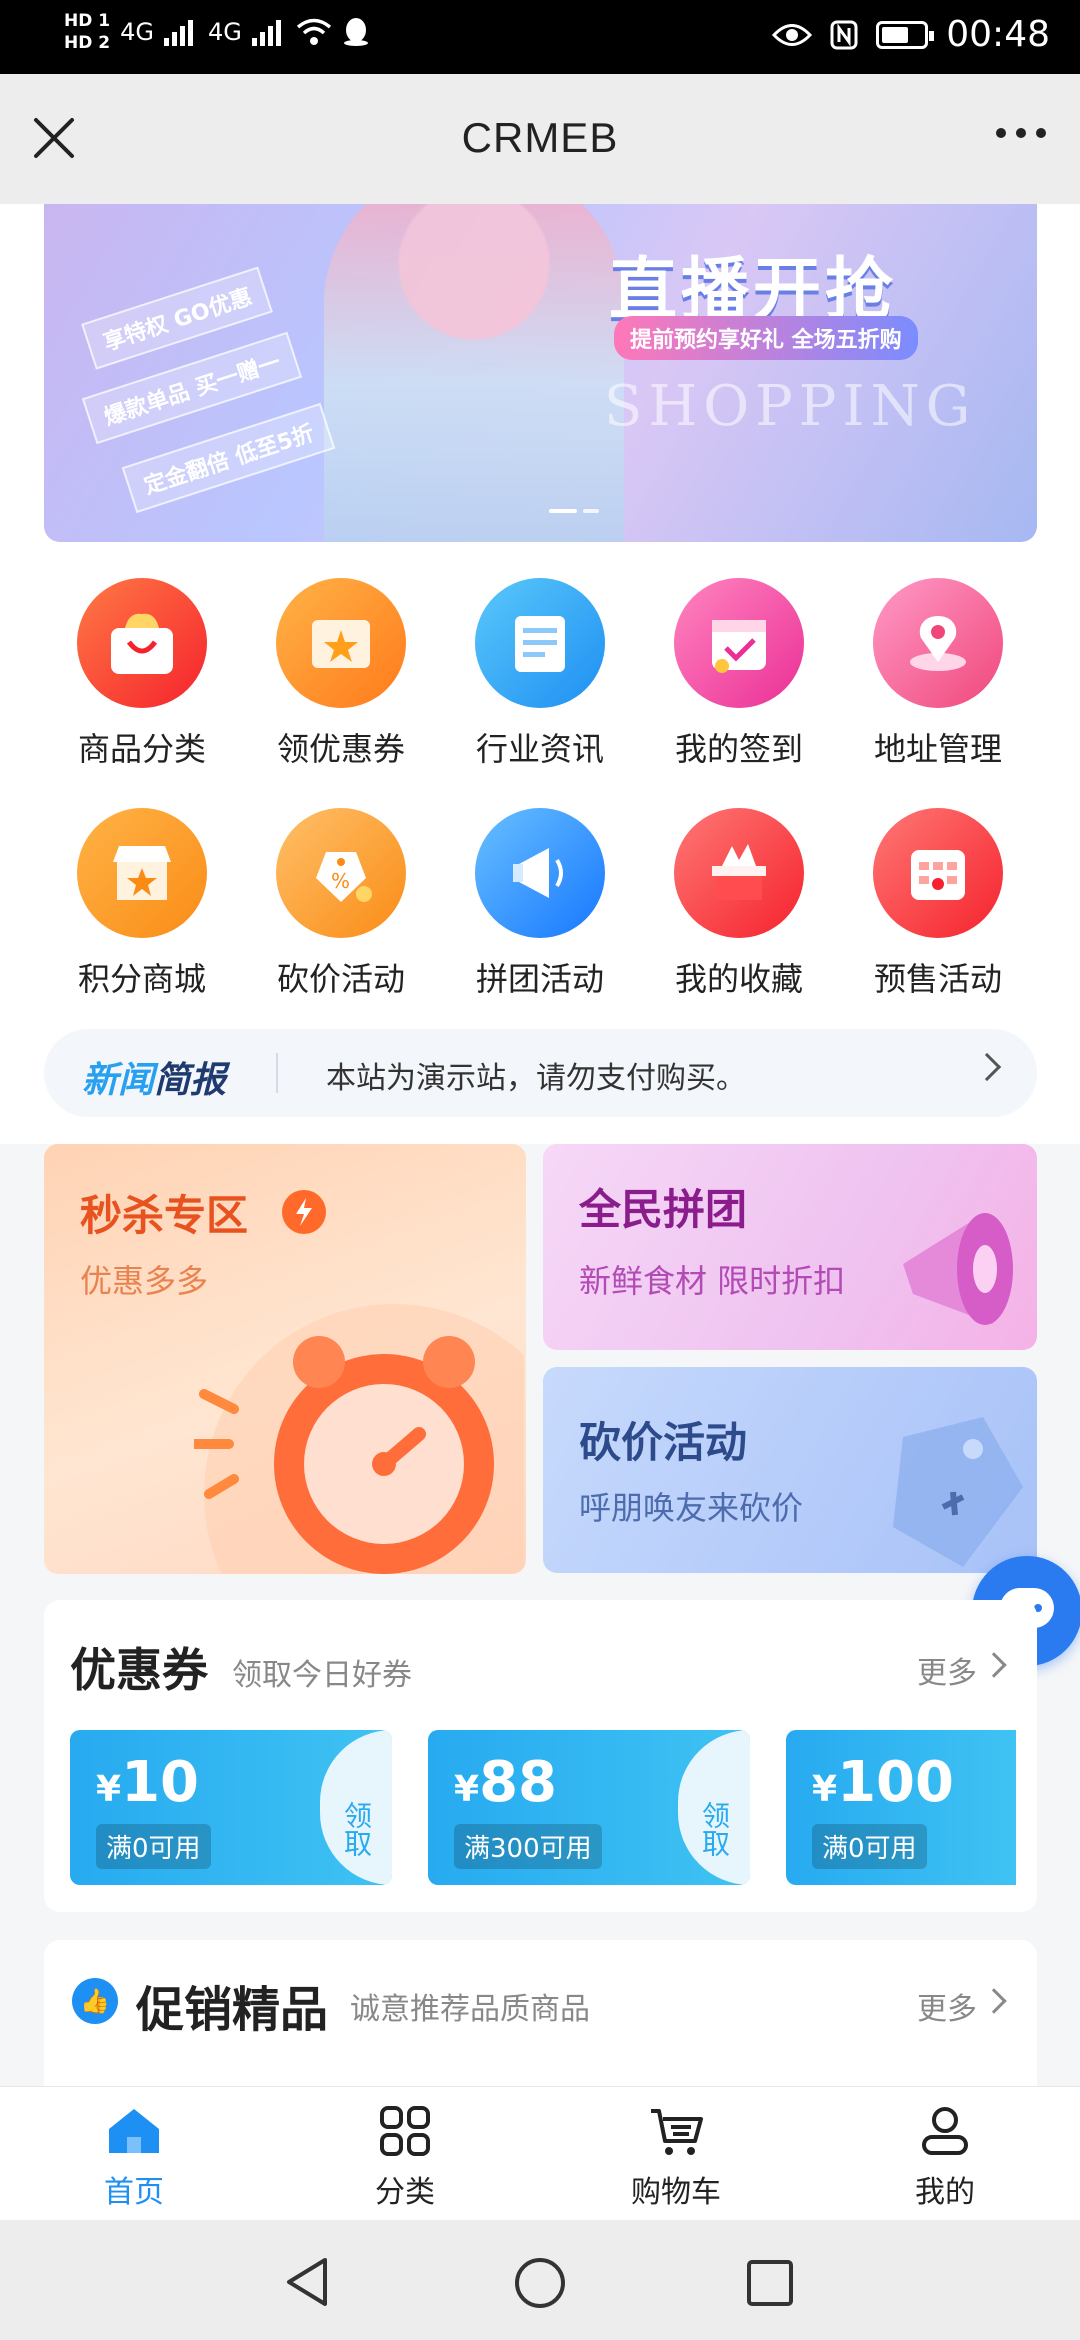 Image resolution: width=1080 pixels, height=2340 pixels. What do you see at coordinates (766, 338) in the screenshot?
I see `banner-subline: 提前预约享好礼 全场五折购` at bounding box center [766, 338].